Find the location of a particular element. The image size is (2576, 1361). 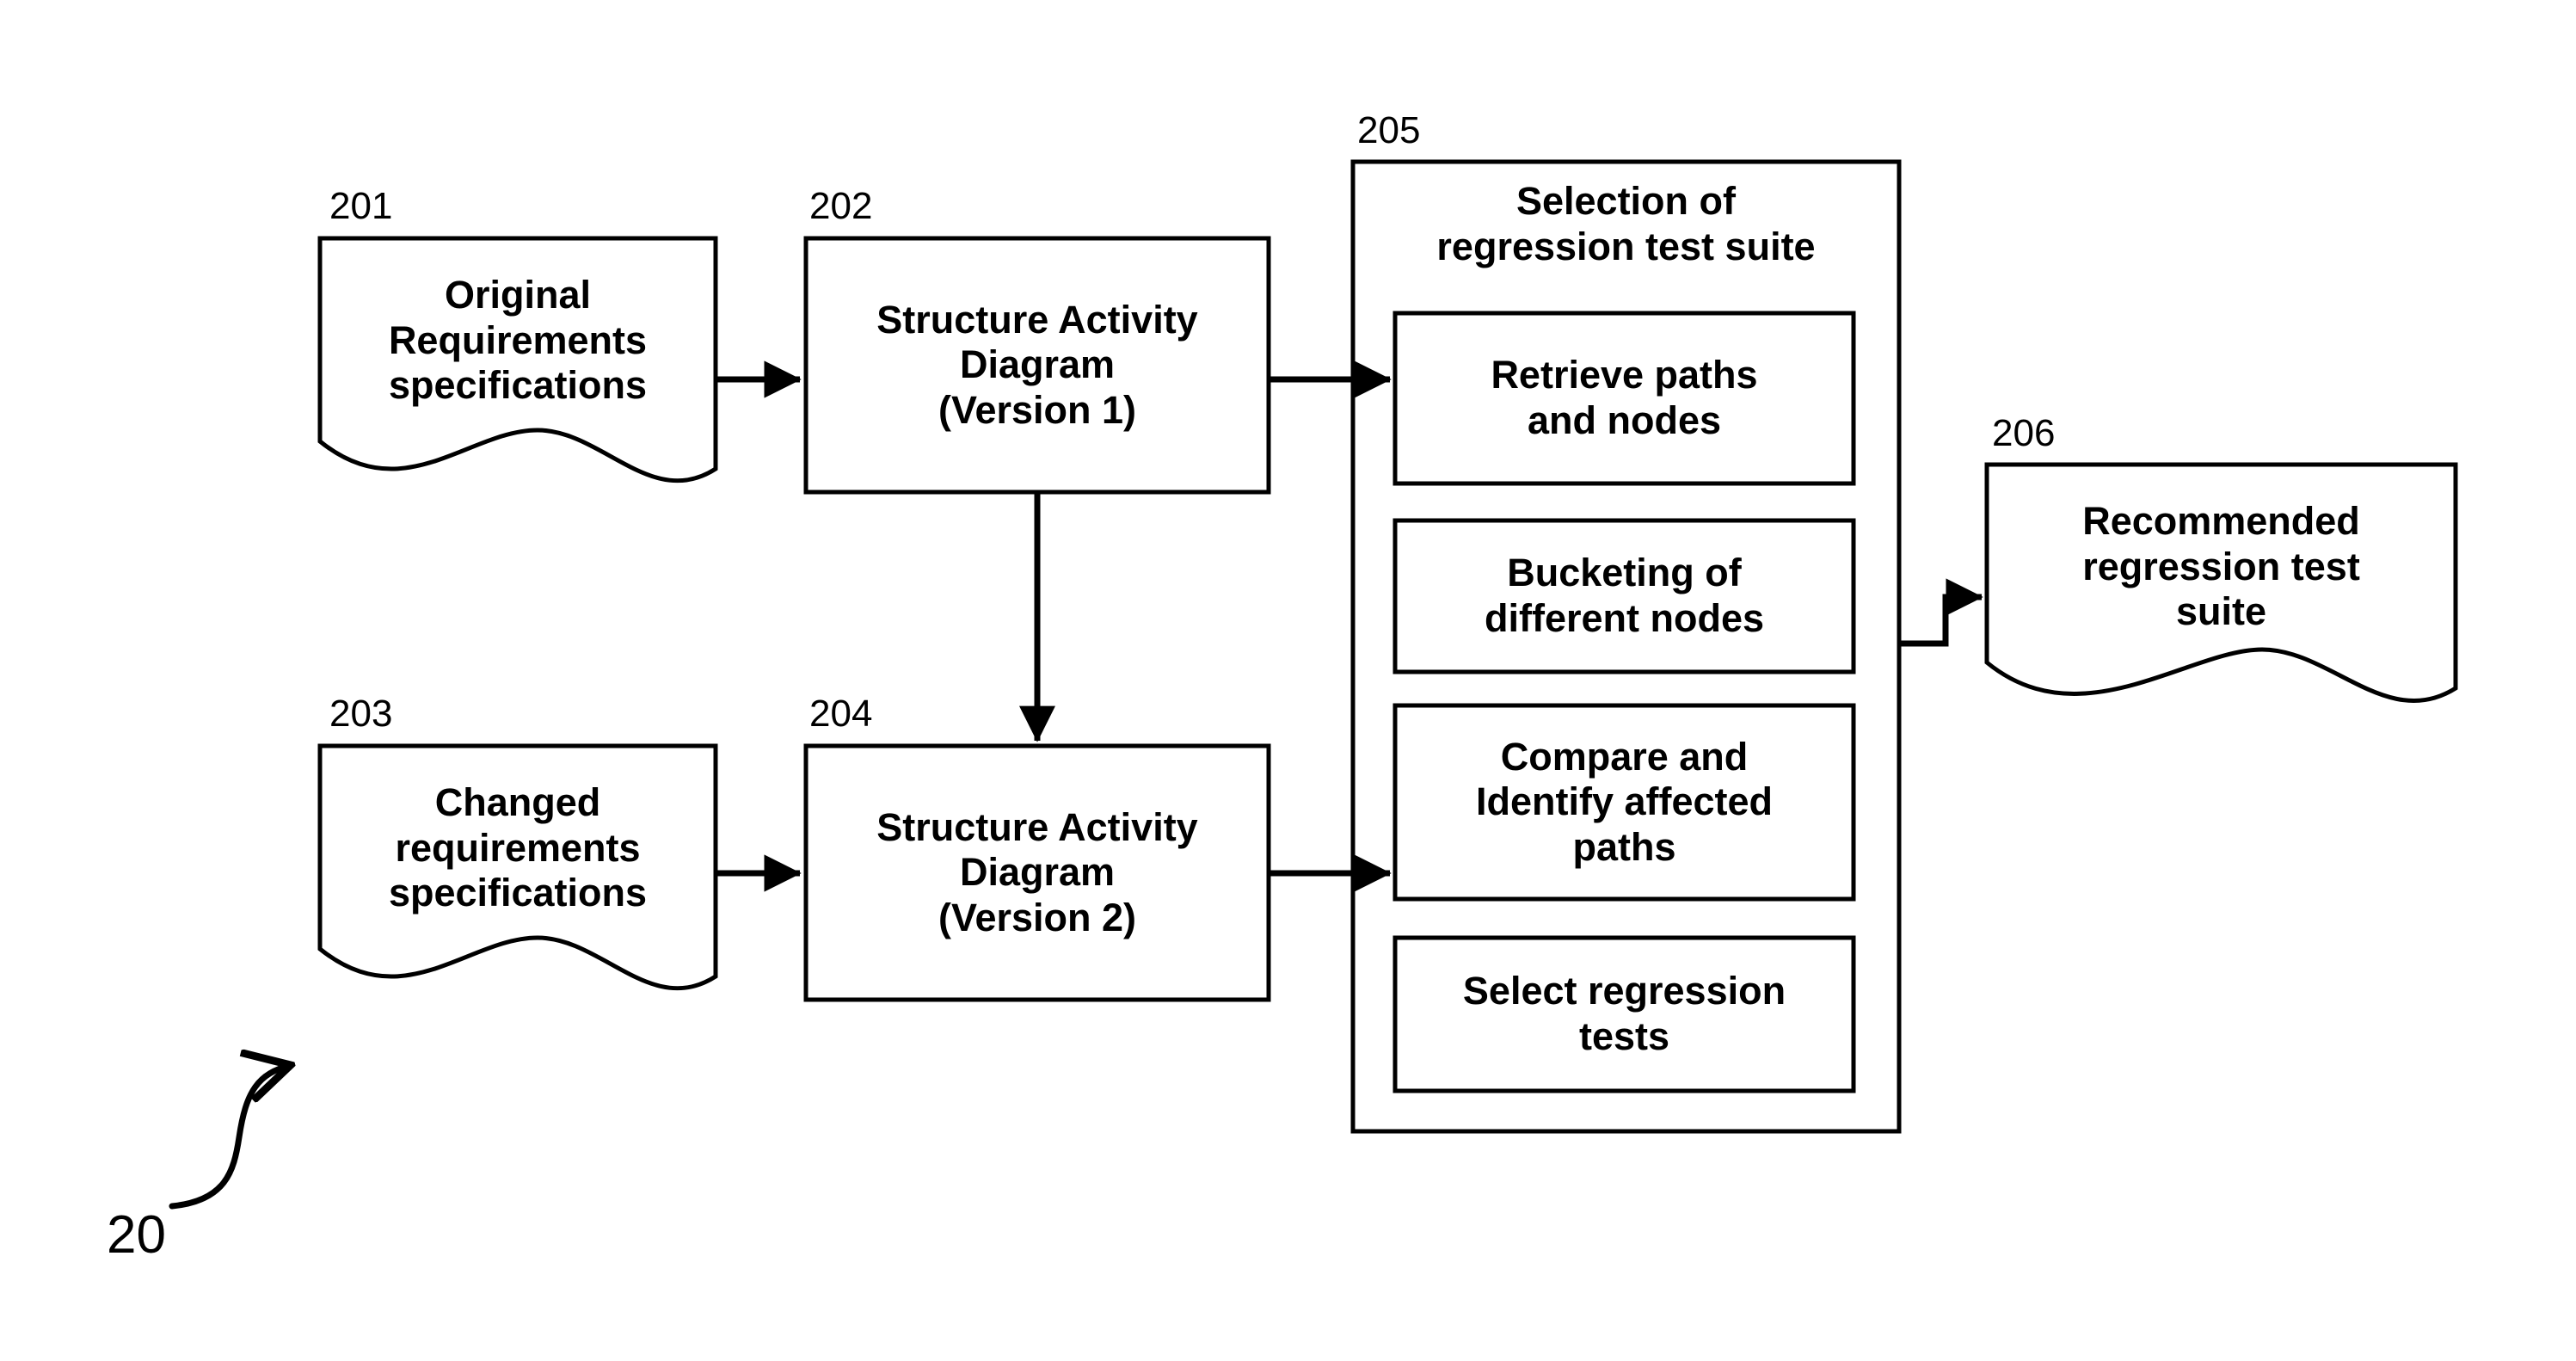

node-203-label: Changed requirements specifications is located at coordinates (518, 847).